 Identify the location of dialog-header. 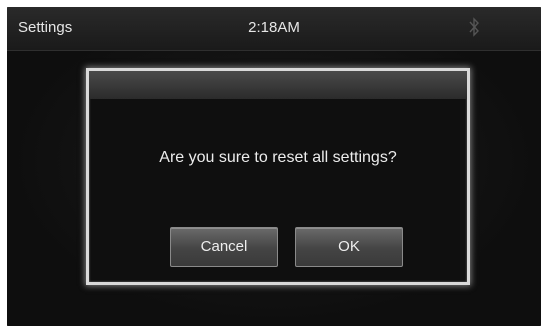
(278, 85).